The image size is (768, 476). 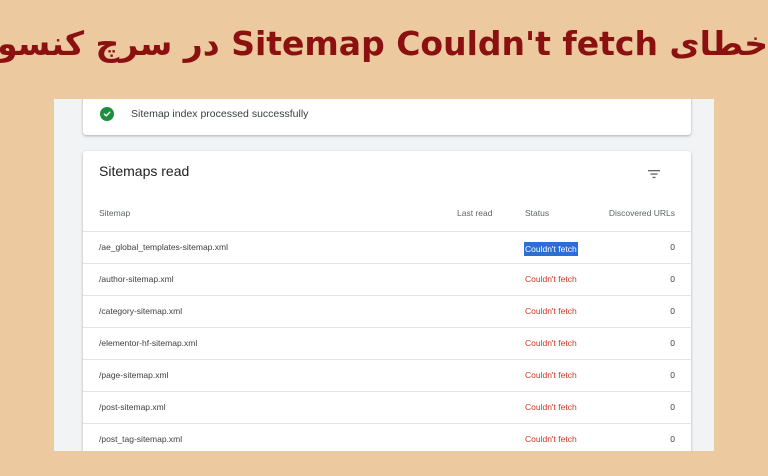 What do you see at coordinates (144, 171) in the screenshot?
I see `card-title: Sitemaps read` at bounding box center [144, 171].